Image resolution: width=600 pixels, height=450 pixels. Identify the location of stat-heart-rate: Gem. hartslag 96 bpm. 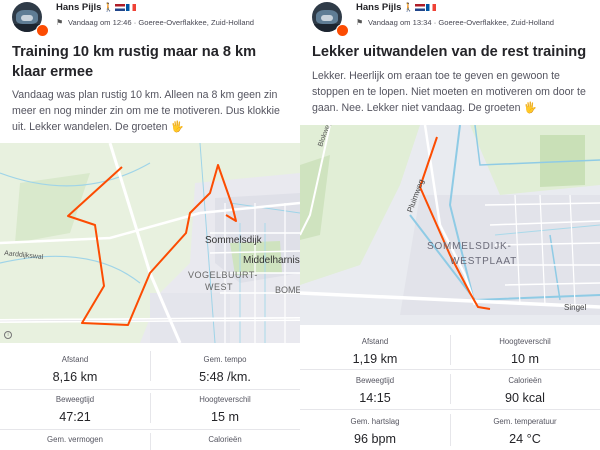
(375, 431).